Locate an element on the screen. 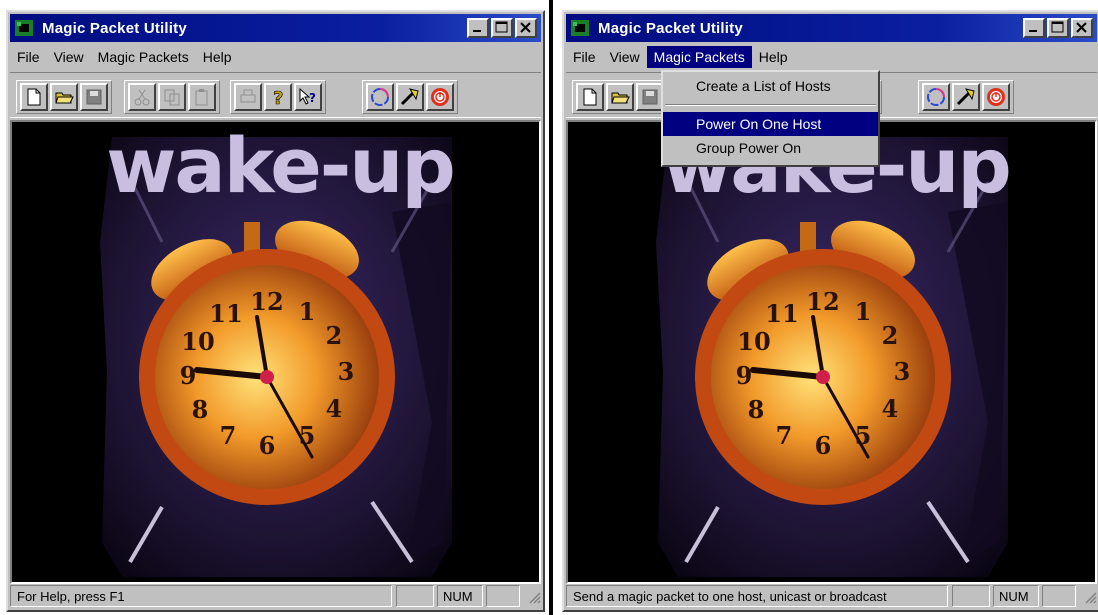 The image size is (1098, 615). copy-icon is located at coordinates (172, 97).